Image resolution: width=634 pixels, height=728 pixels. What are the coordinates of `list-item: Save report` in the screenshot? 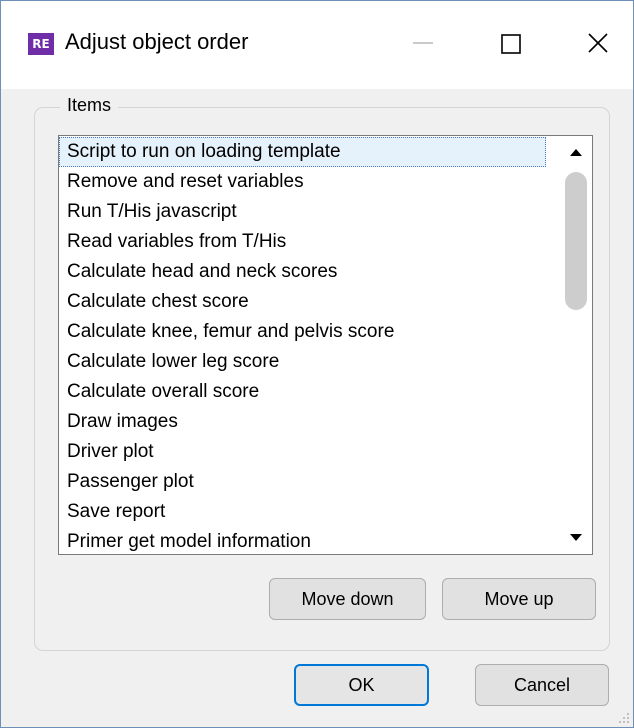 It's located at (112, 512).